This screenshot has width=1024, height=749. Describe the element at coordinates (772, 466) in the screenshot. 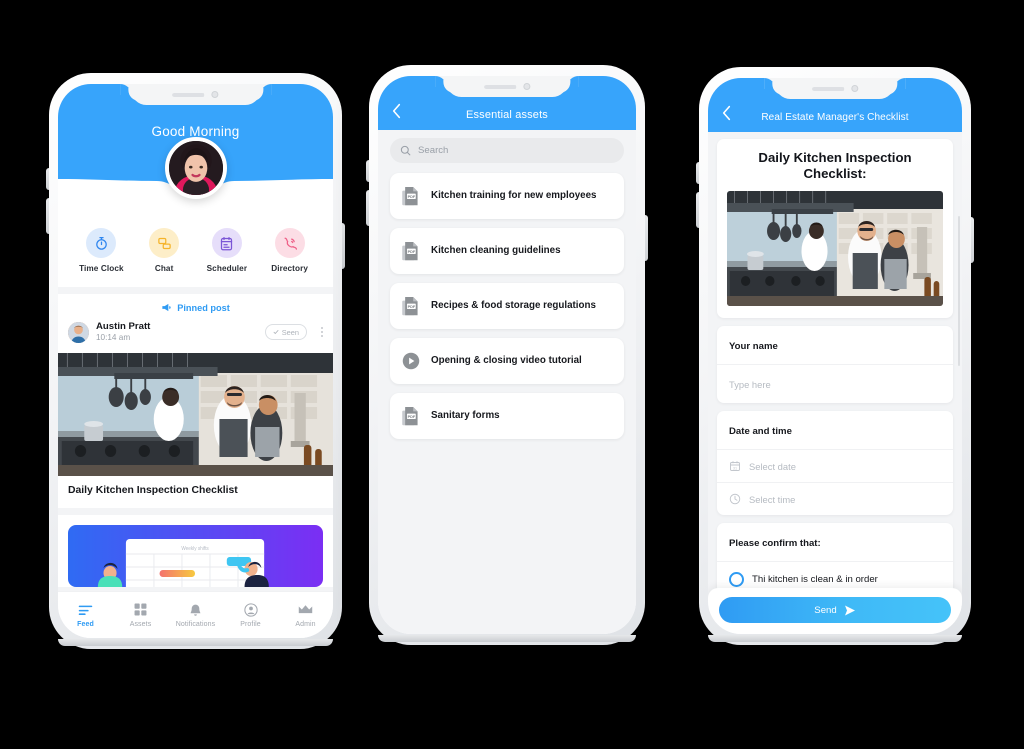

I see `field-placeholder: Select date` at that location.